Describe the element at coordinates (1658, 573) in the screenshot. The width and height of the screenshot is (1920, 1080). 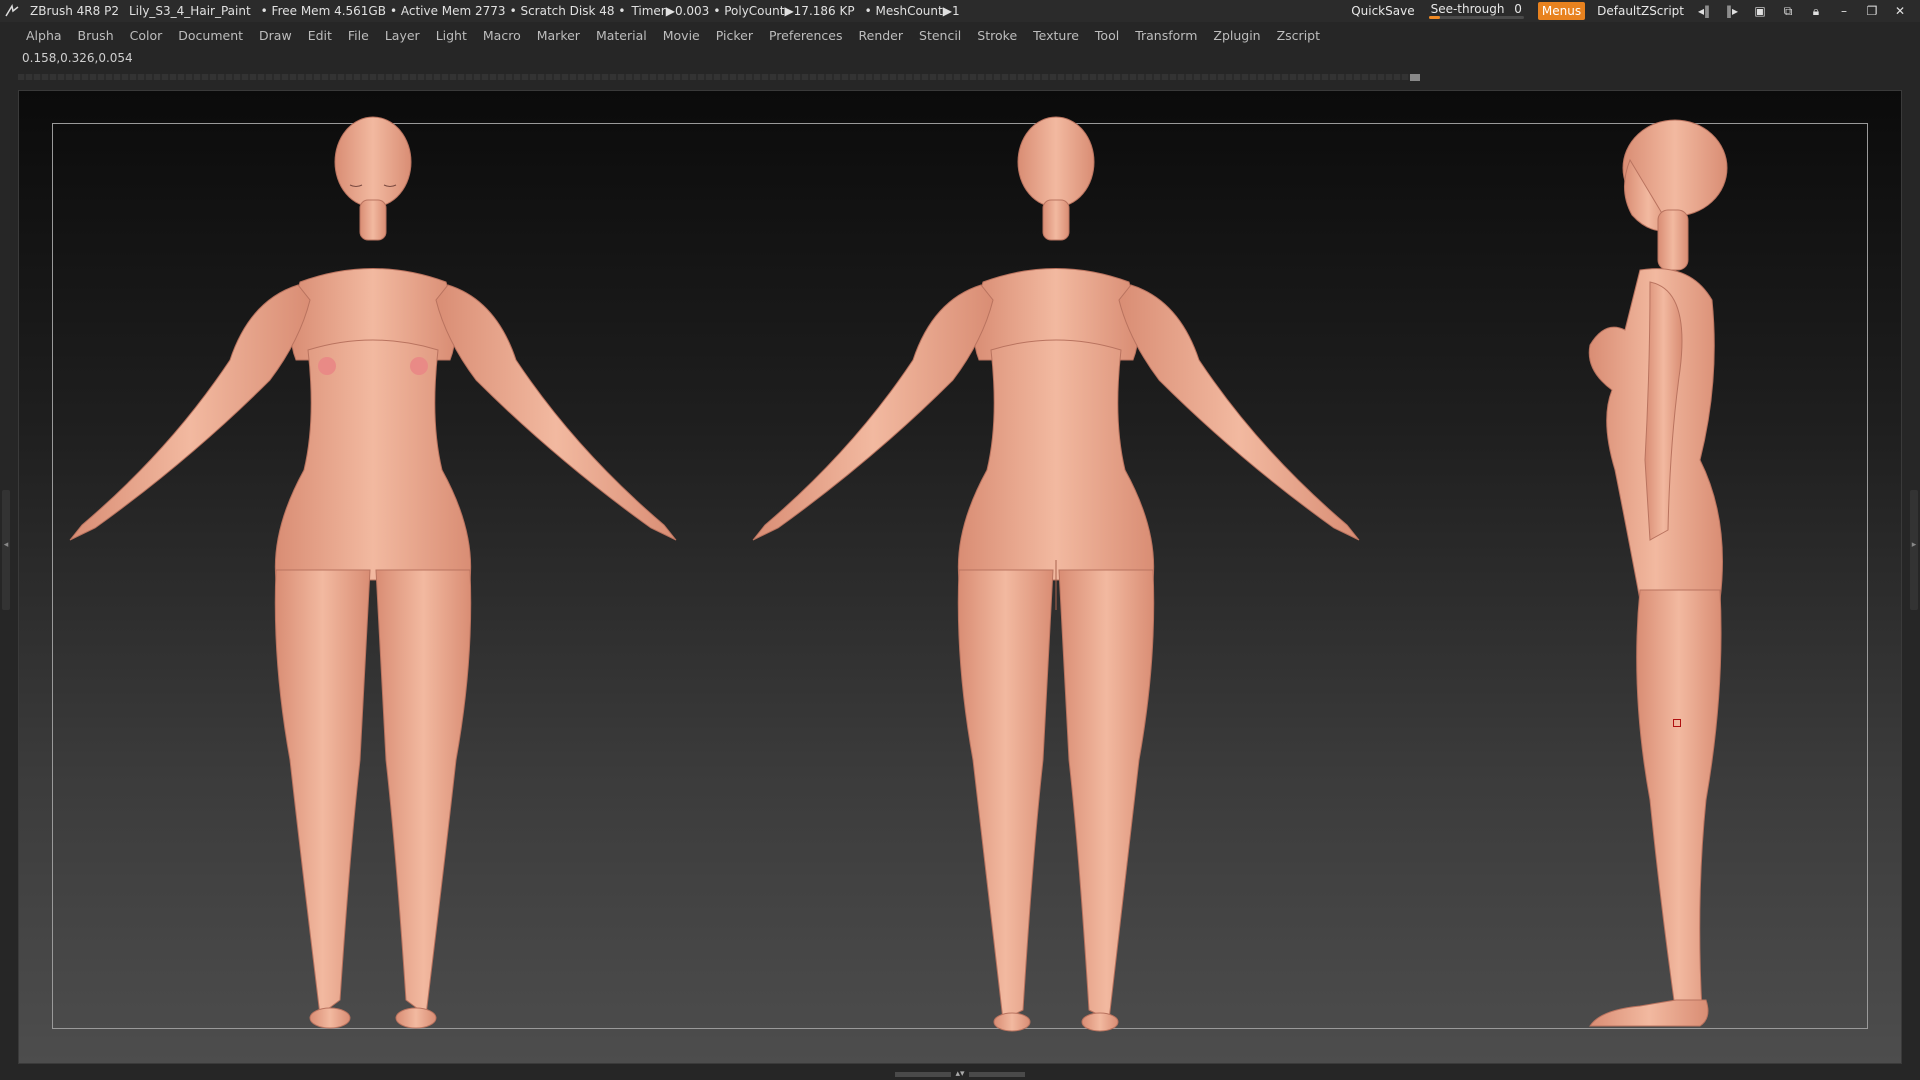
I see `side-view-figure` at that location.